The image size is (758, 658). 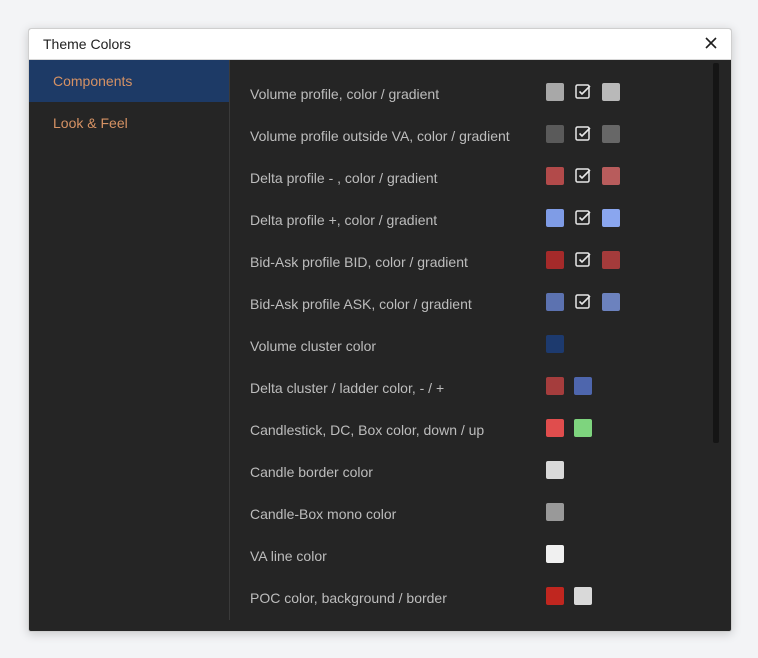 I want to click on sidebar-item-look-and-feel: Look & Feel, so click(x=129, y=123).